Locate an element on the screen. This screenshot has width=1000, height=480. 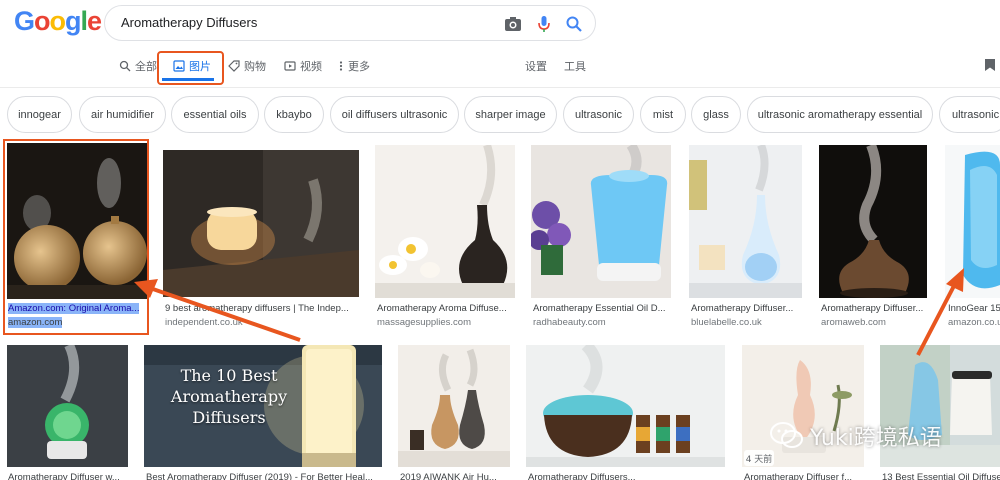
watermark: Yuki跨境私语 is located at coordinates (856, 436).